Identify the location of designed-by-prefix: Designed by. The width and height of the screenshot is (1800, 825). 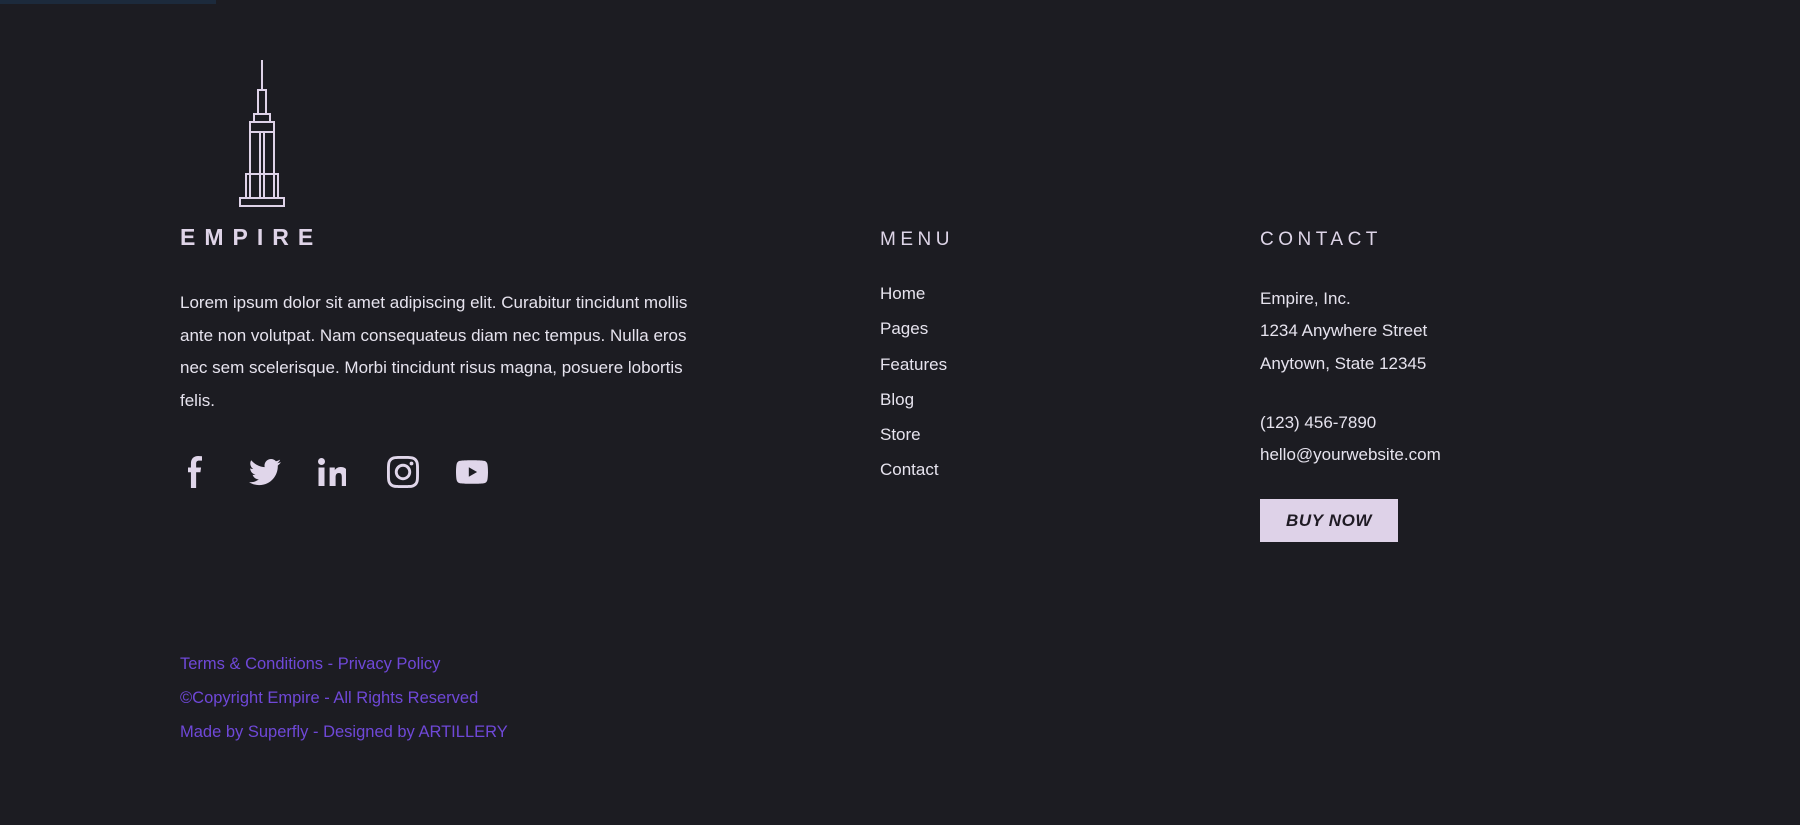
(371, 732).